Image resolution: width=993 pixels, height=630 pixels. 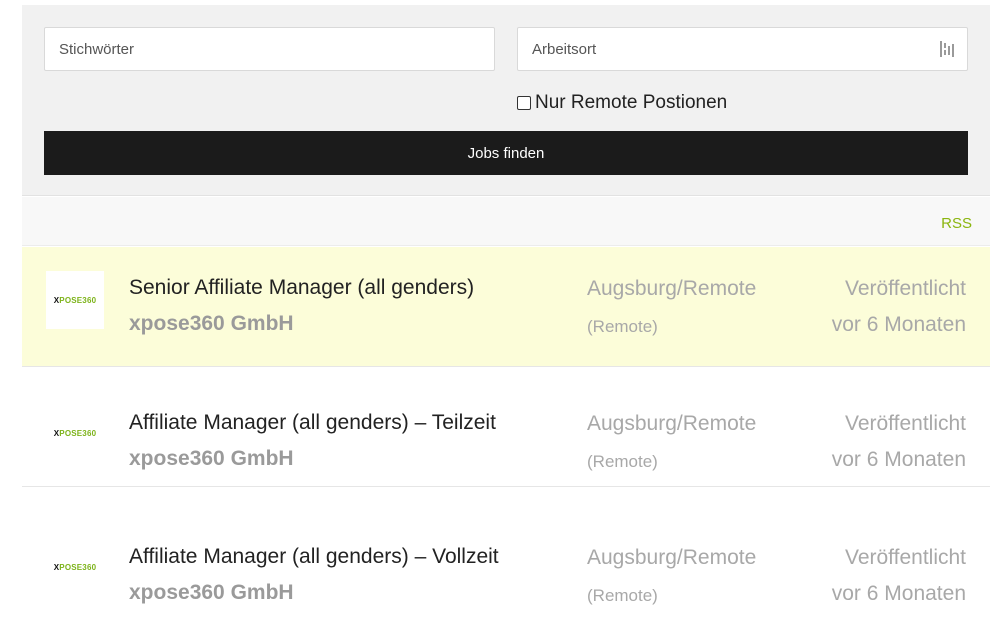 I want to click on remote-only-option: Nur Remote Postionen, so click(x=622, y=103).